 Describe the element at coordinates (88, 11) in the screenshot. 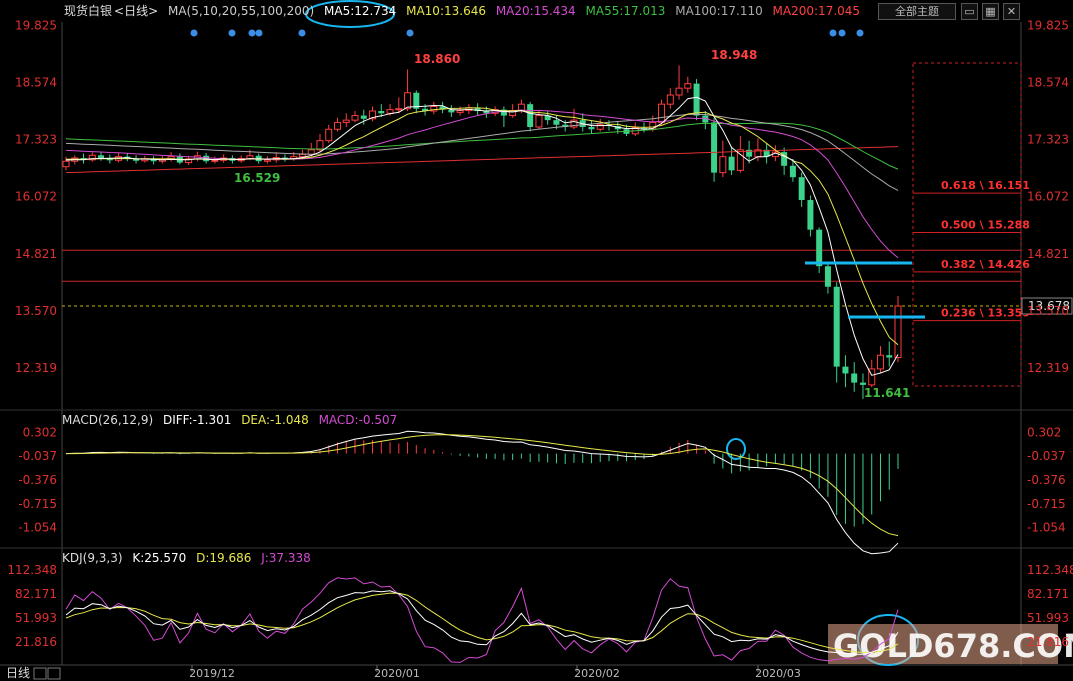

I see `instrument-name: 现货白银` at that location.